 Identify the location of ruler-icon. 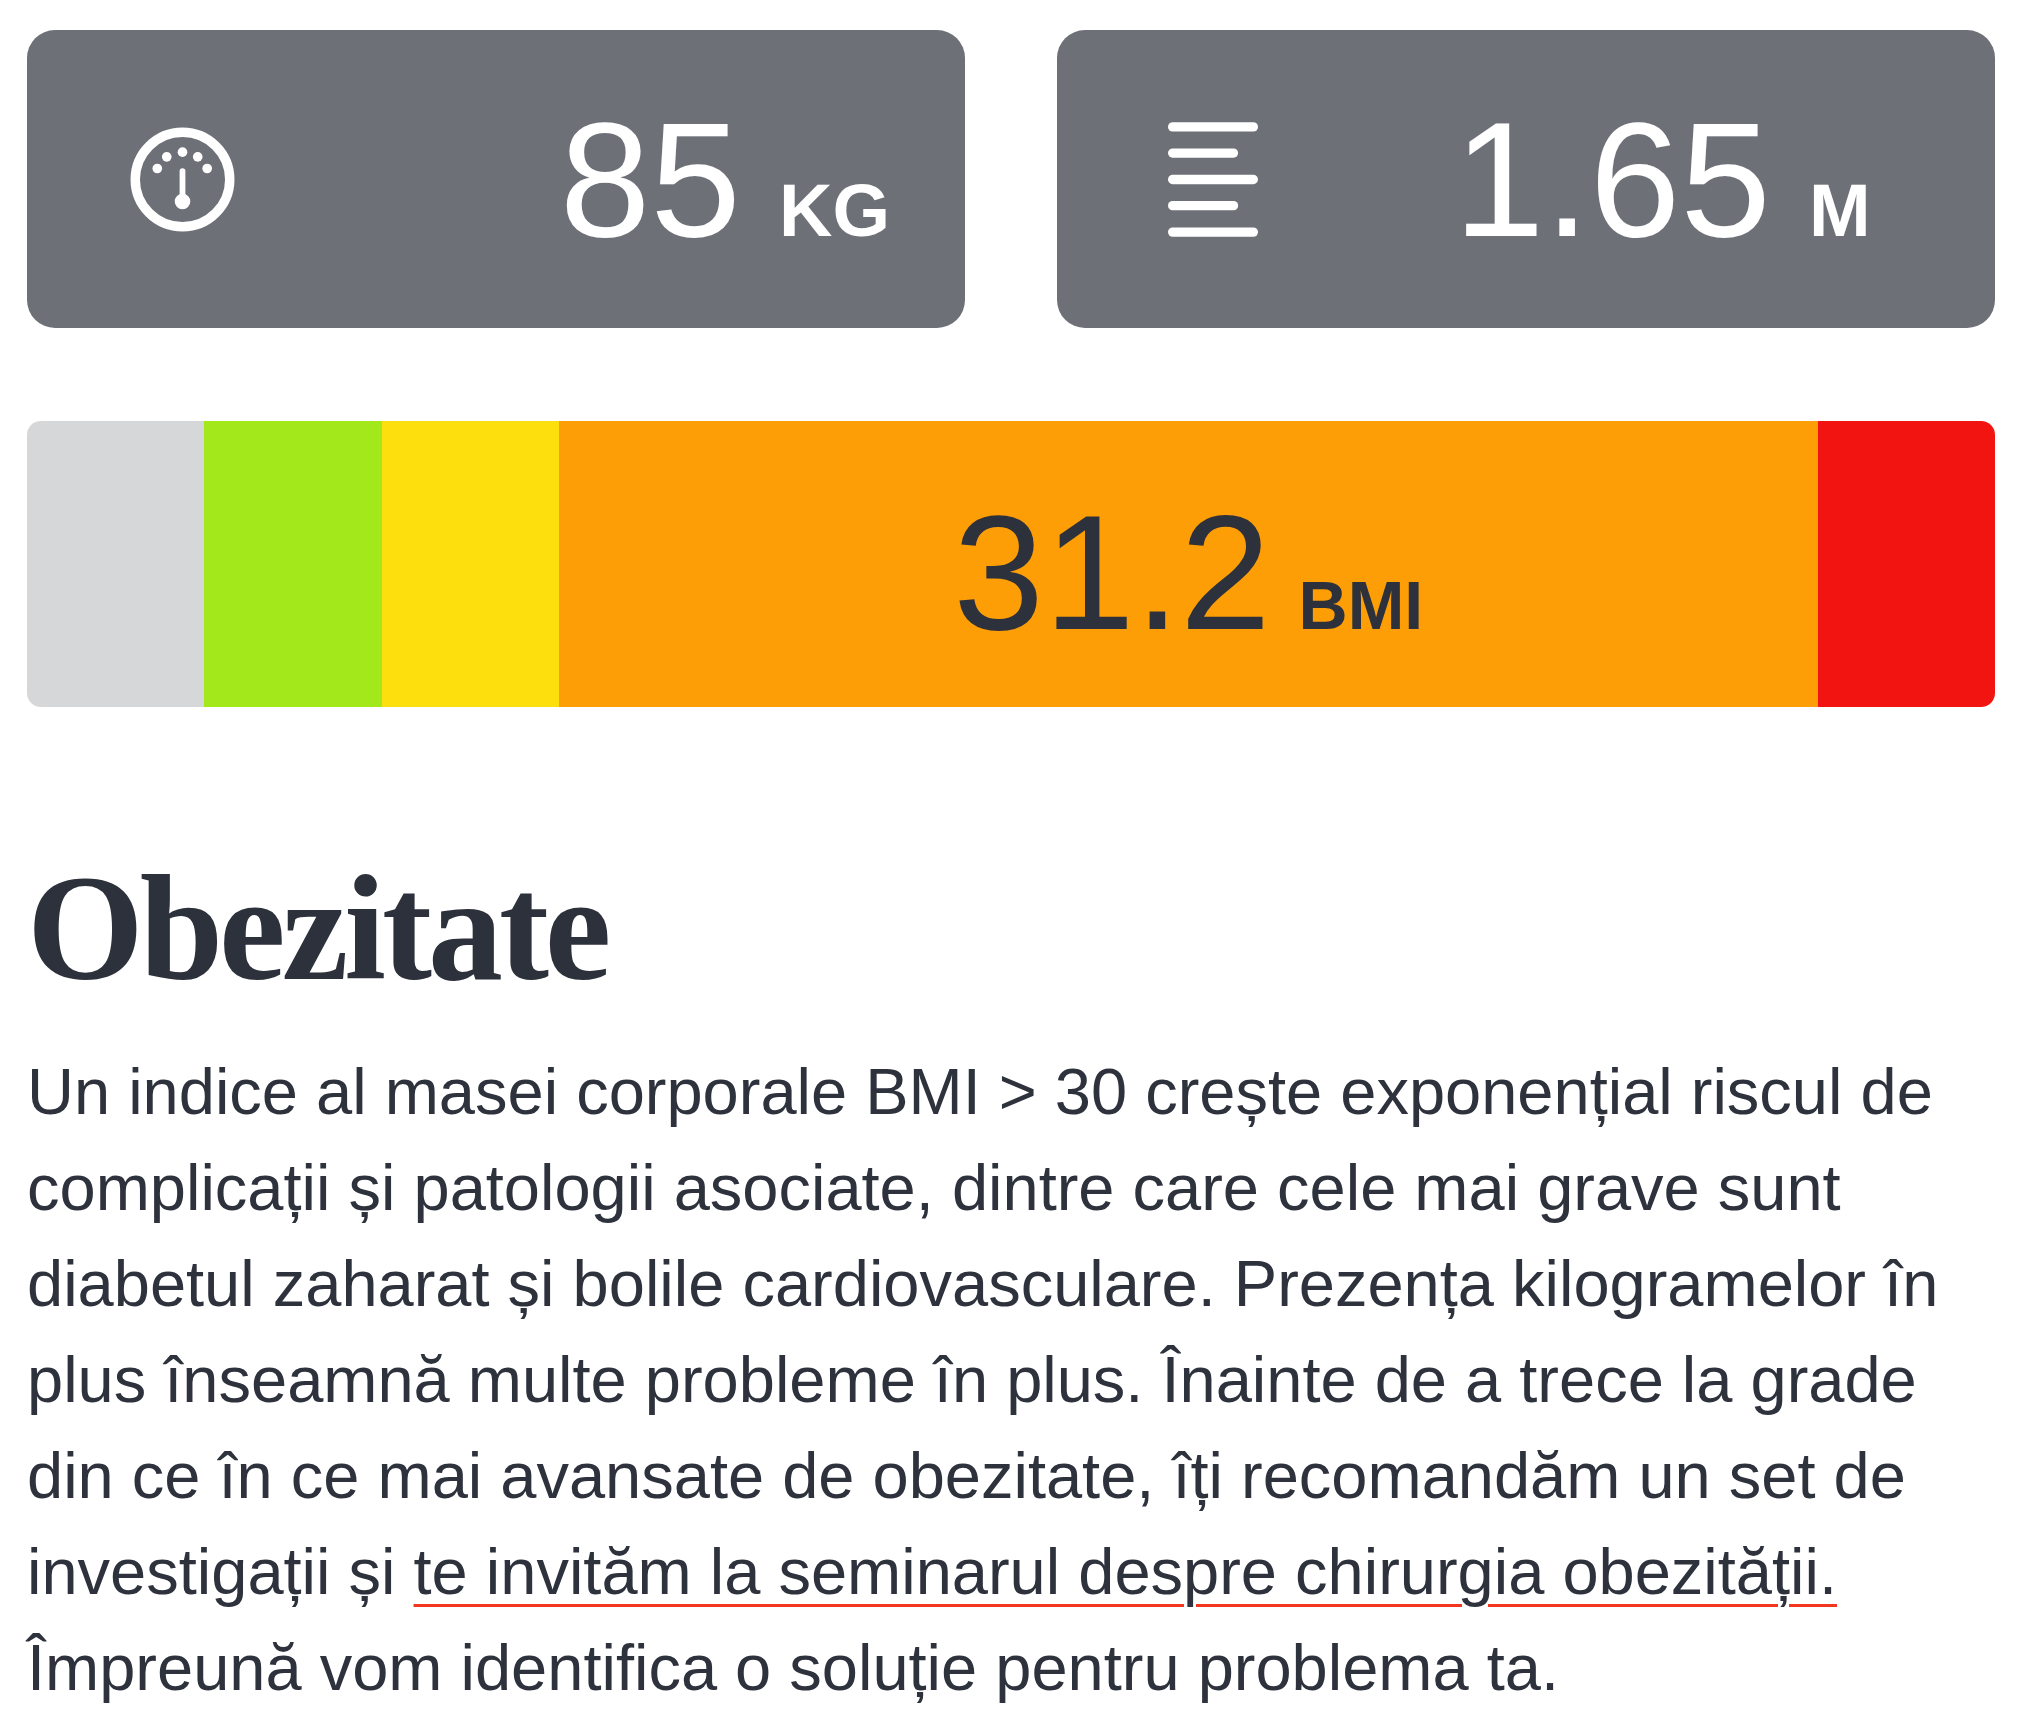
(1212, 179).